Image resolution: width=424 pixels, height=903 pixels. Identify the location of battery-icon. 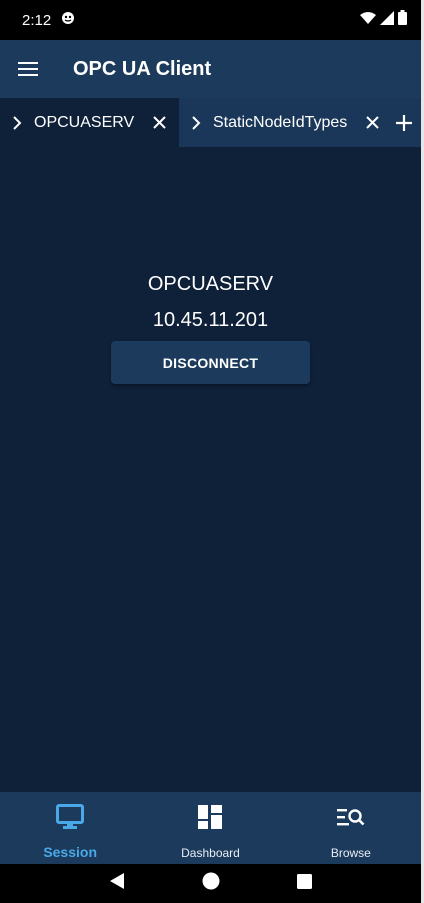
(402, 20).